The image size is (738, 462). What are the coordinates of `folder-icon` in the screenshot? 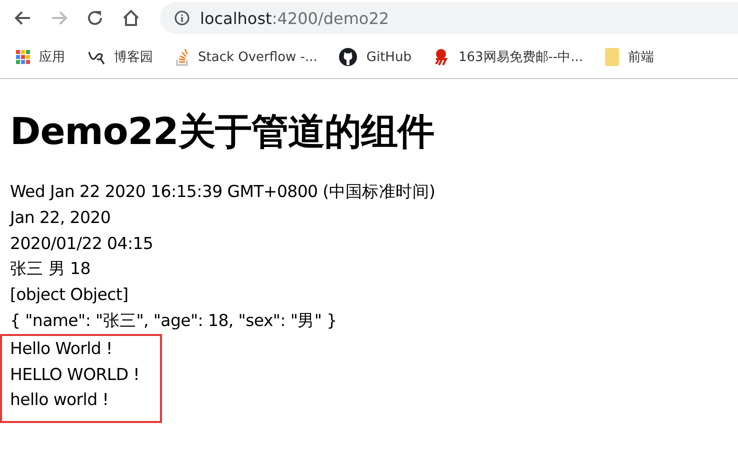 It's located at (612, 57).